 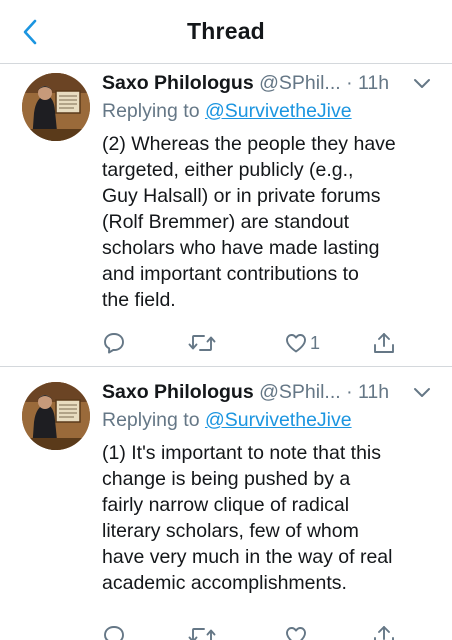 I want to click on tweet-actions: 1, so click(x=226, y=343).